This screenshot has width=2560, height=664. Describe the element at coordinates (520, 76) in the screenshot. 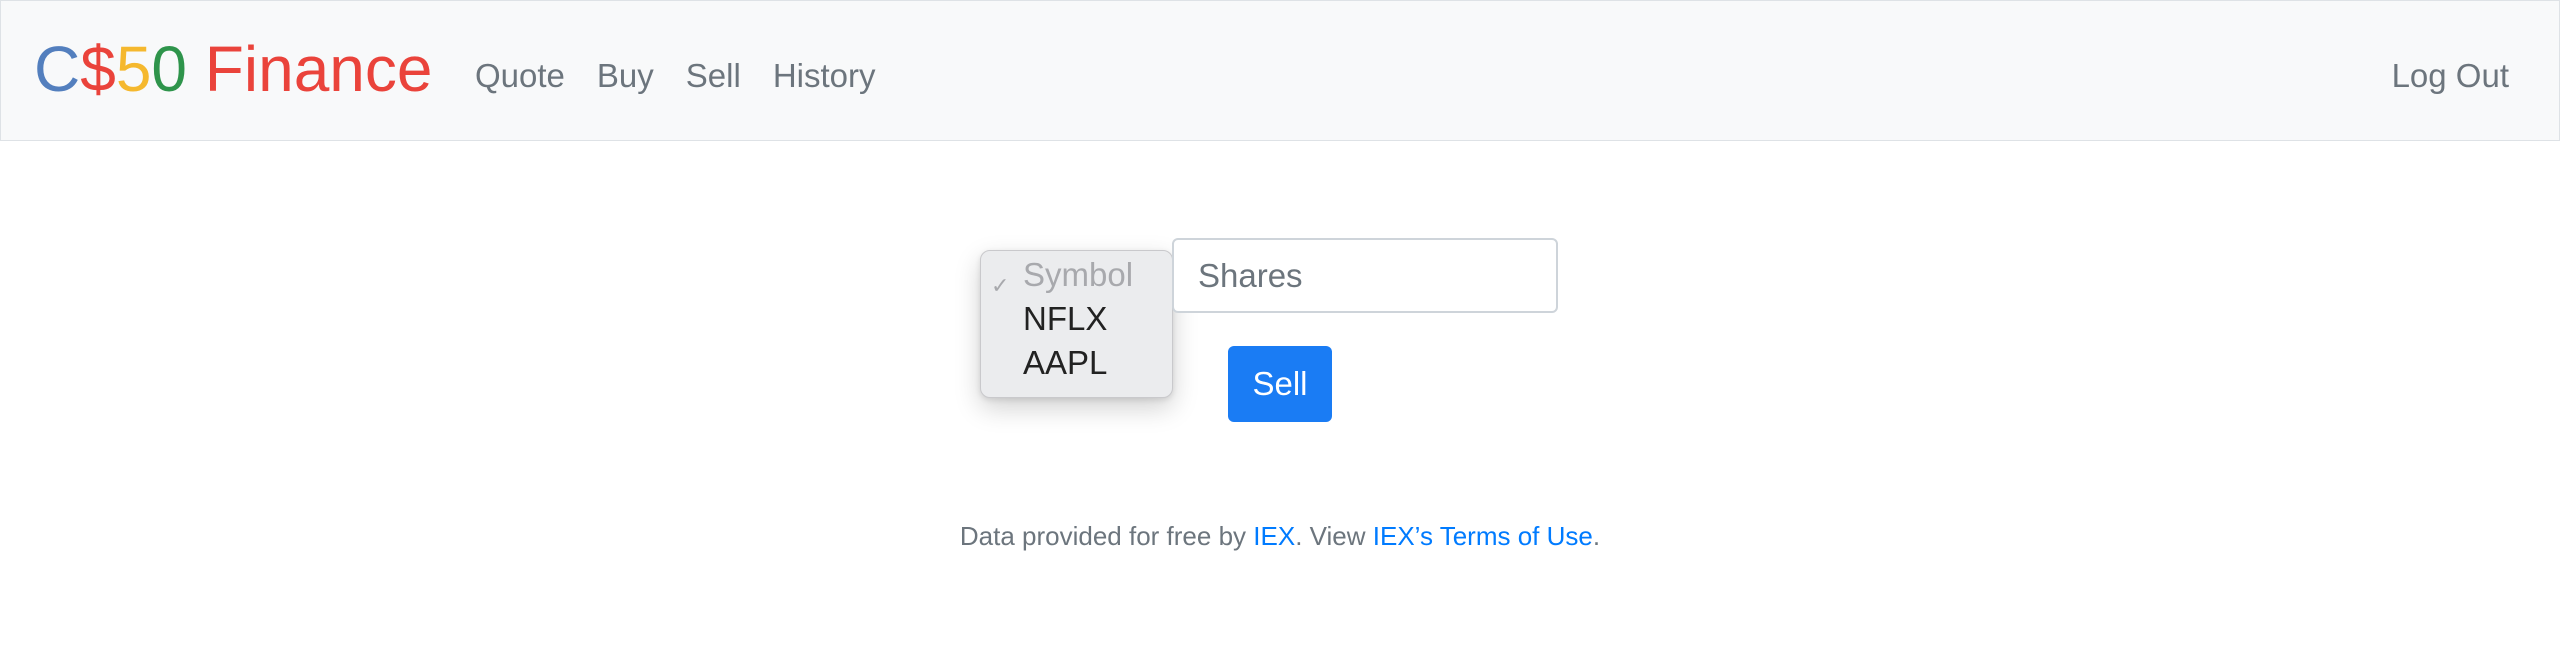

I see `nav-link-quote: Quote` at that location.